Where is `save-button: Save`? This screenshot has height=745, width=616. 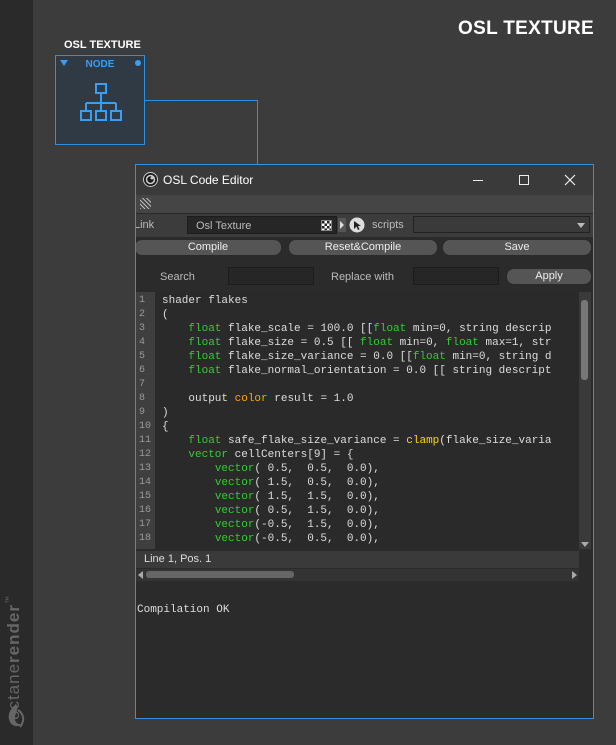
save-button: Save is located at coordinates (517, 247).